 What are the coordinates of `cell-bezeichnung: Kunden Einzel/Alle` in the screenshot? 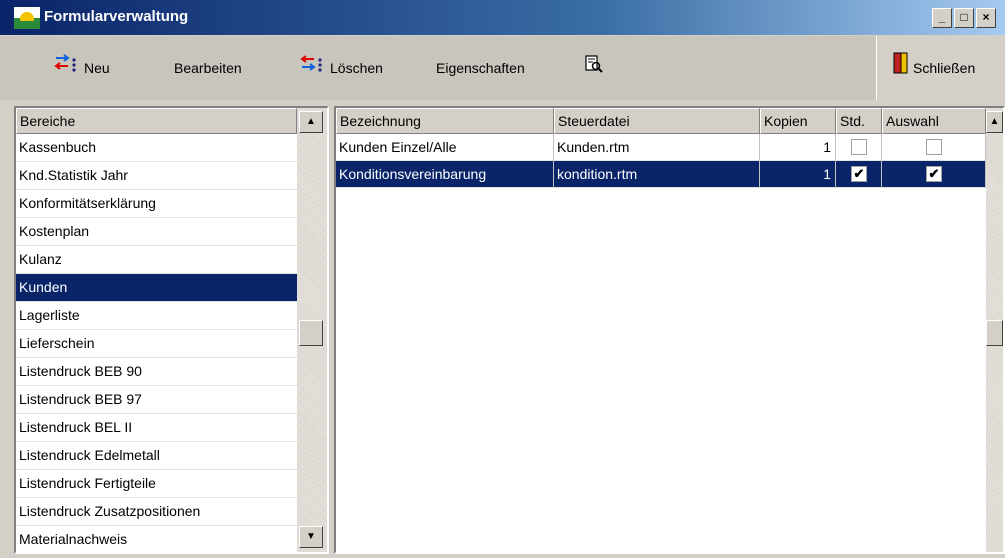 It's located at (445, 147).